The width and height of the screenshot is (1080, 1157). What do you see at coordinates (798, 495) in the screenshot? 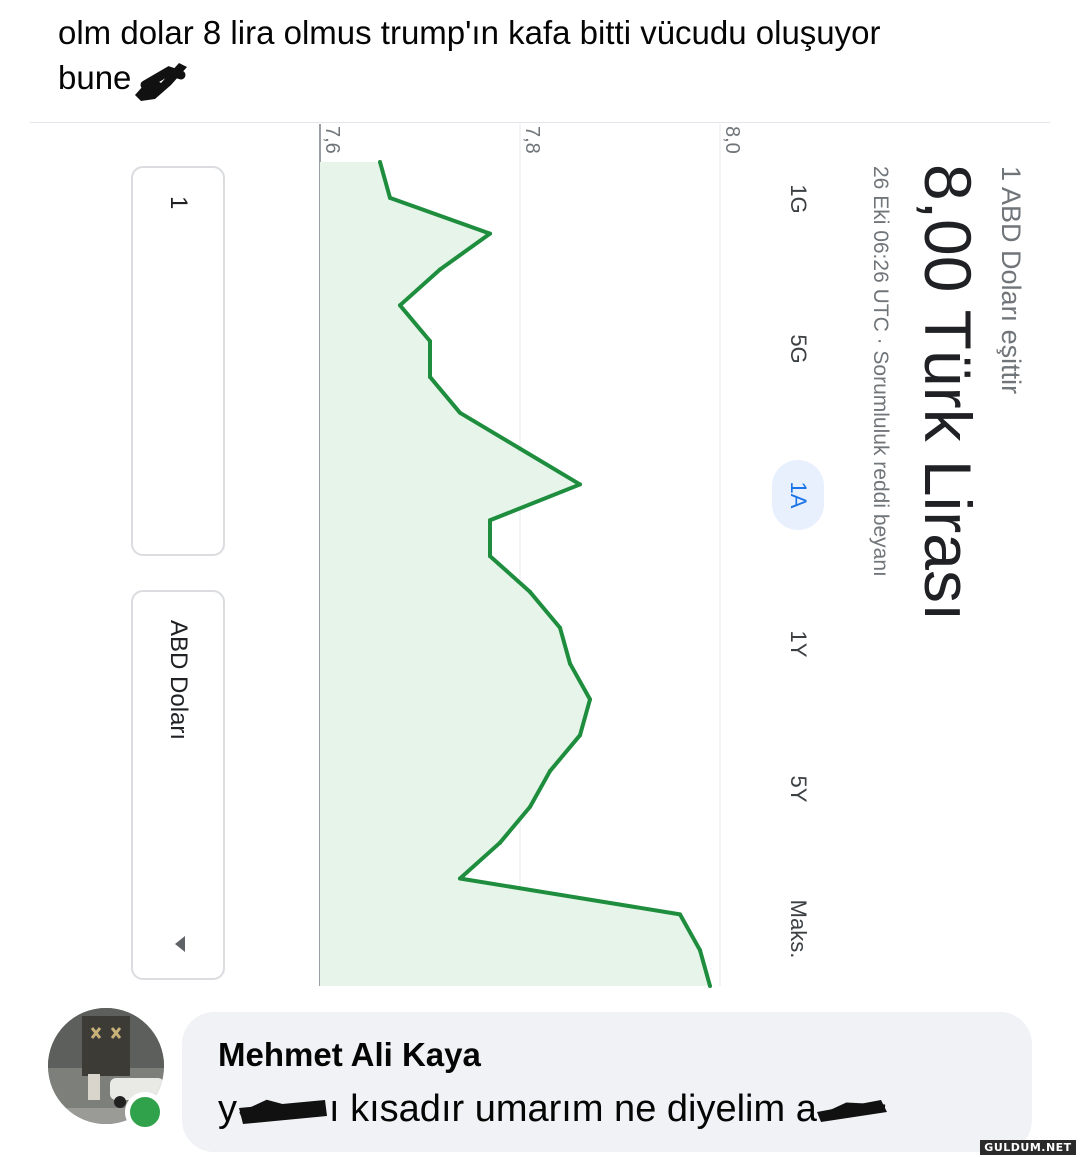
I see `range-tab-1a: 1A` at bounding box center [798, 495].